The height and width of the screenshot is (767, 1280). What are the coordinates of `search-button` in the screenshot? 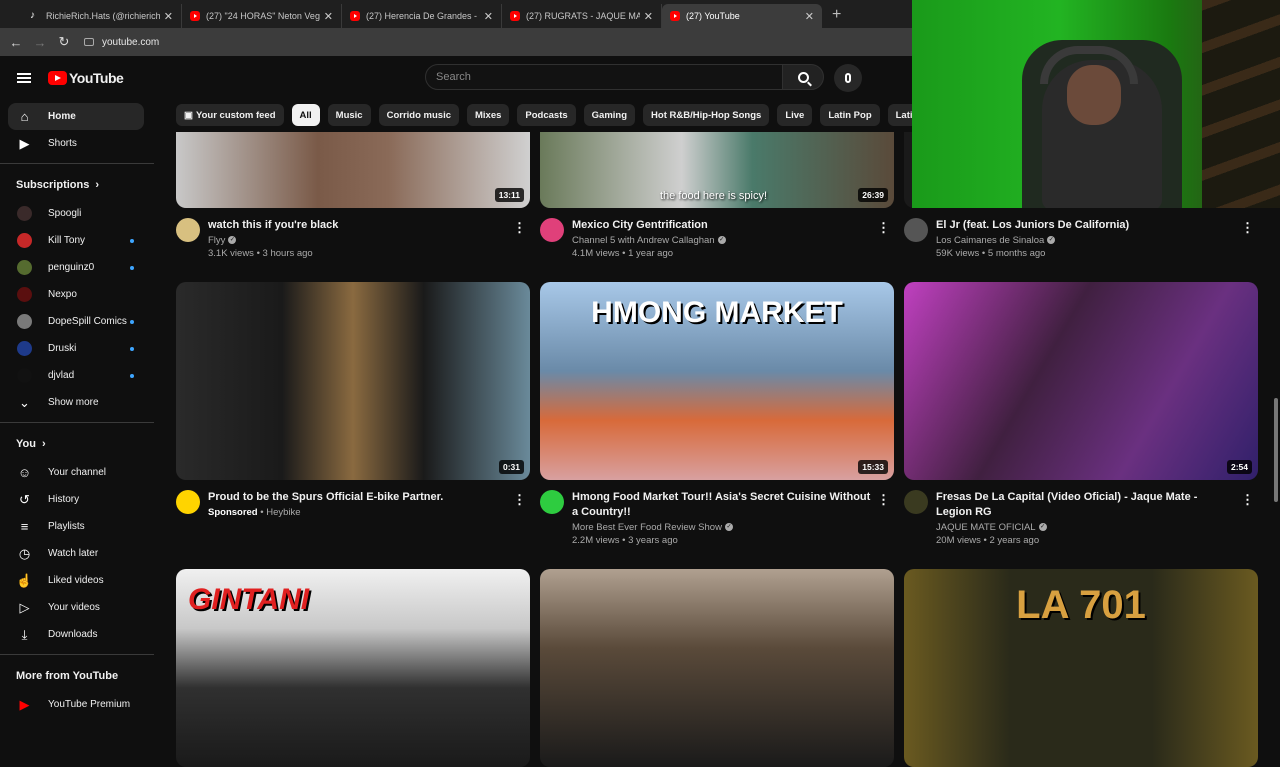 It's located at (803, 77).